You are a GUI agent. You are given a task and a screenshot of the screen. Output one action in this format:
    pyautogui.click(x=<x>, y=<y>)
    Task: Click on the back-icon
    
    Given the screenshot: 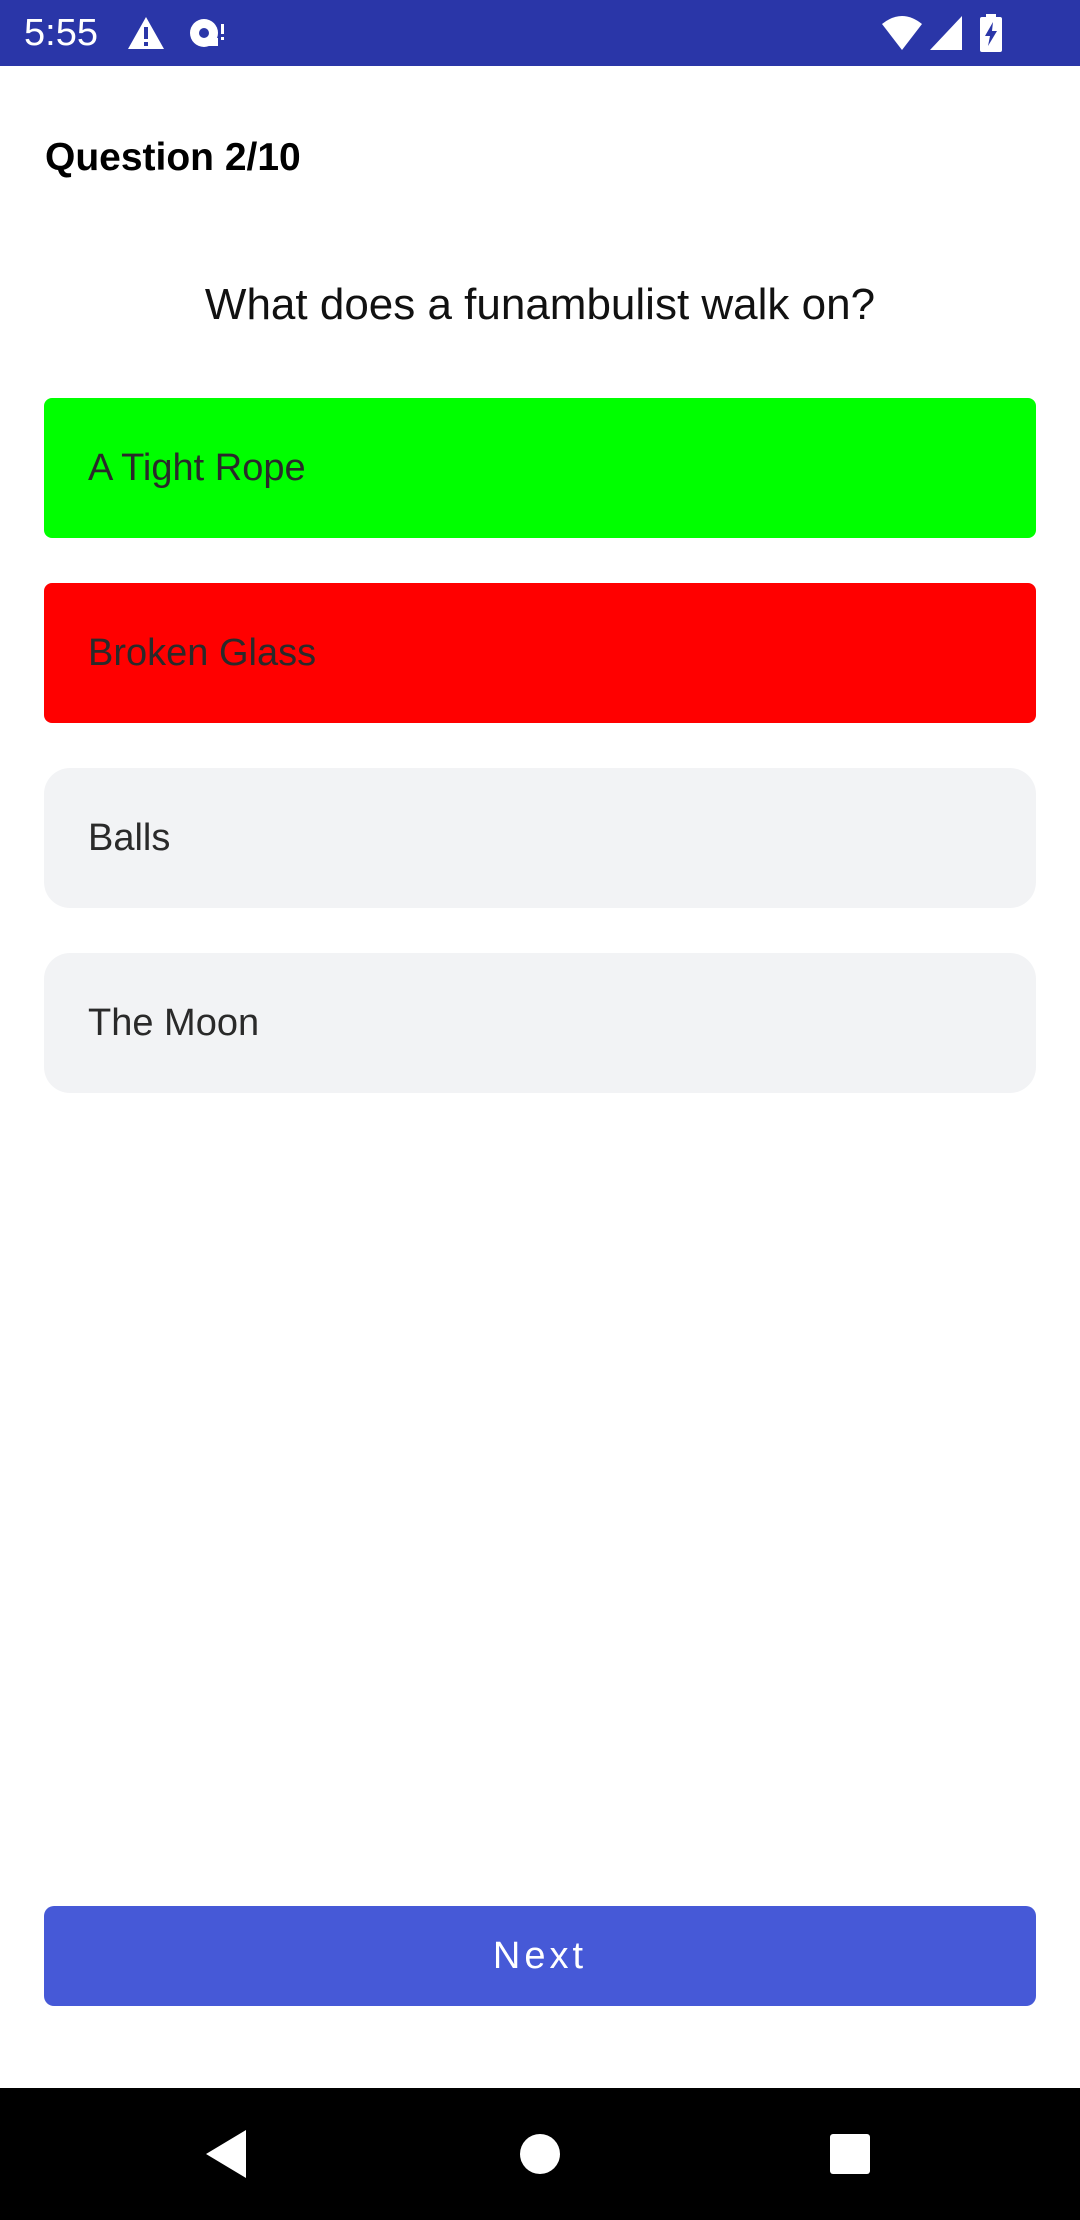 What is the action you would take?
    pyautogui.click(x=228, y=2154)
    